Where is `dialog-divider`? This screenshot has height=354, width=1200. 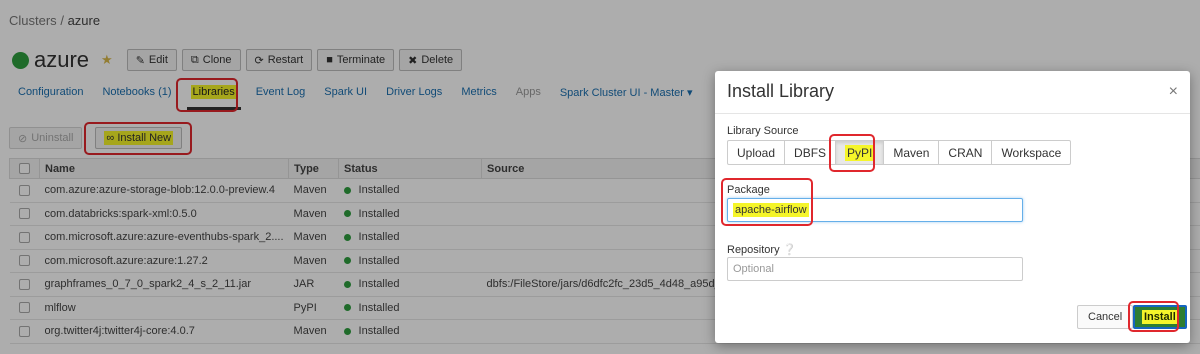 dialog-divider is located at coordinates (952, 113).